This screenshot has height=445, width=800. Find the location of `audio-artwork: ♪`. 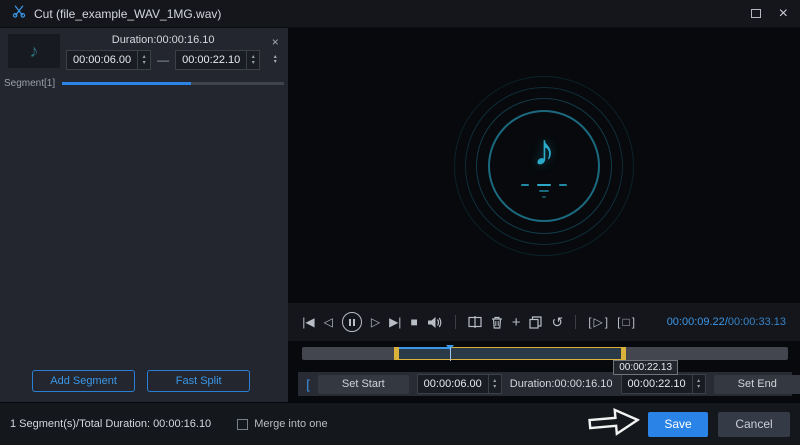

audio-artwork: ♪ is located at coordinates (544, 165).